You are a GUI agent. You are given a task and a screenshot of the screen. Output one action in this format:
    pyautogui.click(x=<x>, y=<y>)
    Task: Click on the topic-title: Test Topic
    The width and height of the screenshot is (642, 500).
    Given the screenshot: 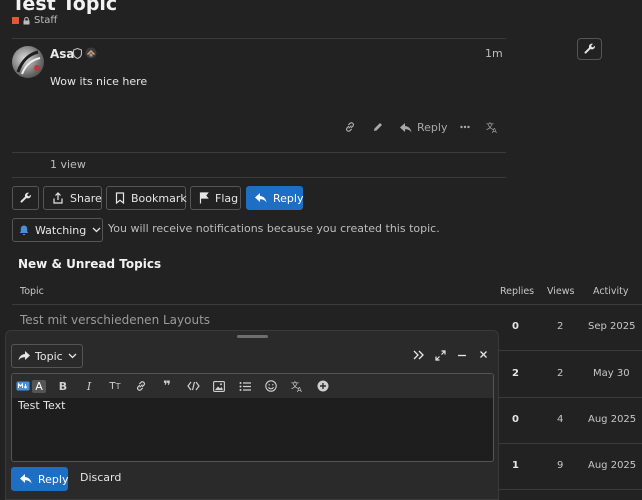 What is the action you would take?
    pyautogui.click(x=65, y=7)
    